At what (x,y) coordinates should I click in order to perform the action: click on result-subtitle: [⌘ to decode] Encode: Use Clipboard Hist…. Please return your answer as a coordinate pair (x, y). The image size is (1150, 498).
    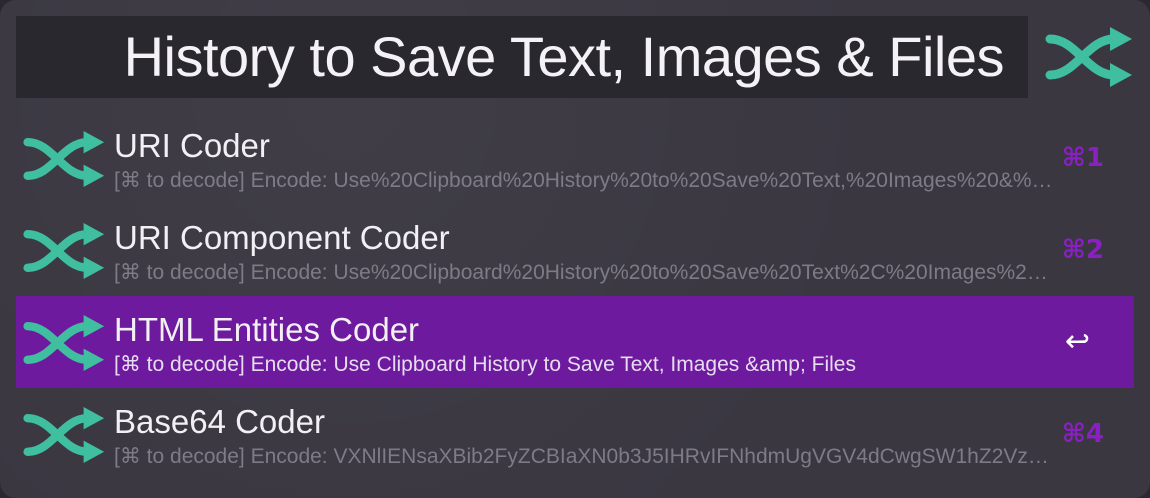
    Looking at the image, I should click on (485, 364).